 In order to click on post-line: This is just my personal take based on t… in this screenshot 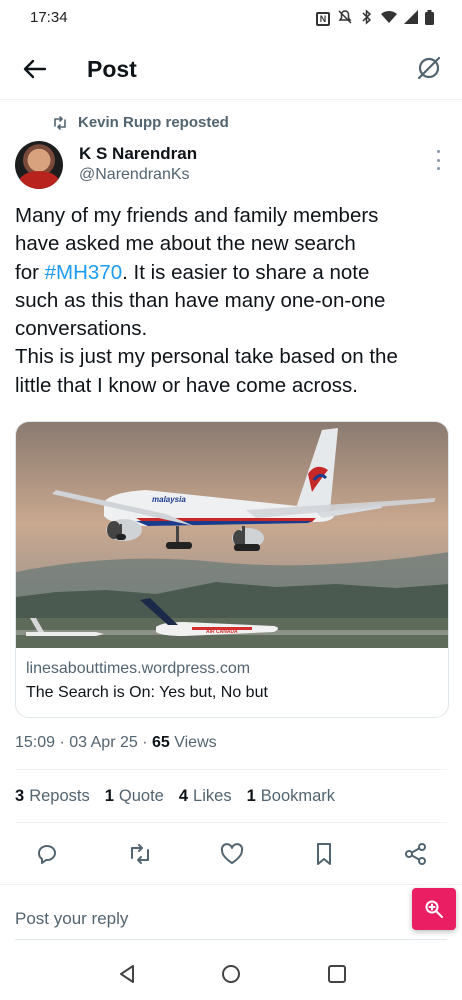, I will do `click(206, 357)`.